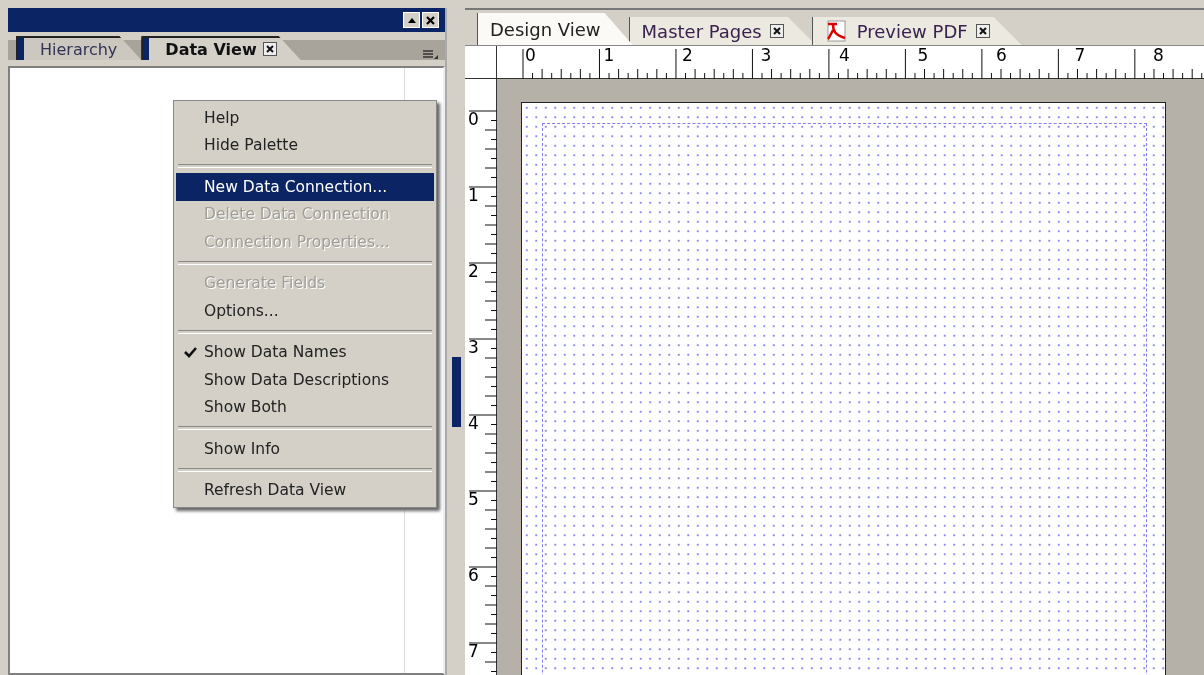  I want to click on pdf-icon, so click(836, 31).